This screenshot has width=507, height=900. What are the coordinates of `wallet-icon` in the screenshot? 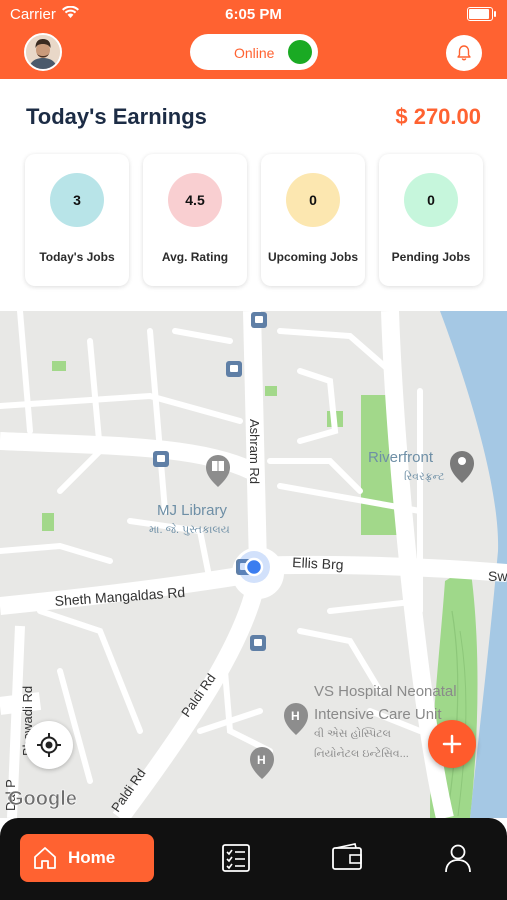 It's located at (347, 858).